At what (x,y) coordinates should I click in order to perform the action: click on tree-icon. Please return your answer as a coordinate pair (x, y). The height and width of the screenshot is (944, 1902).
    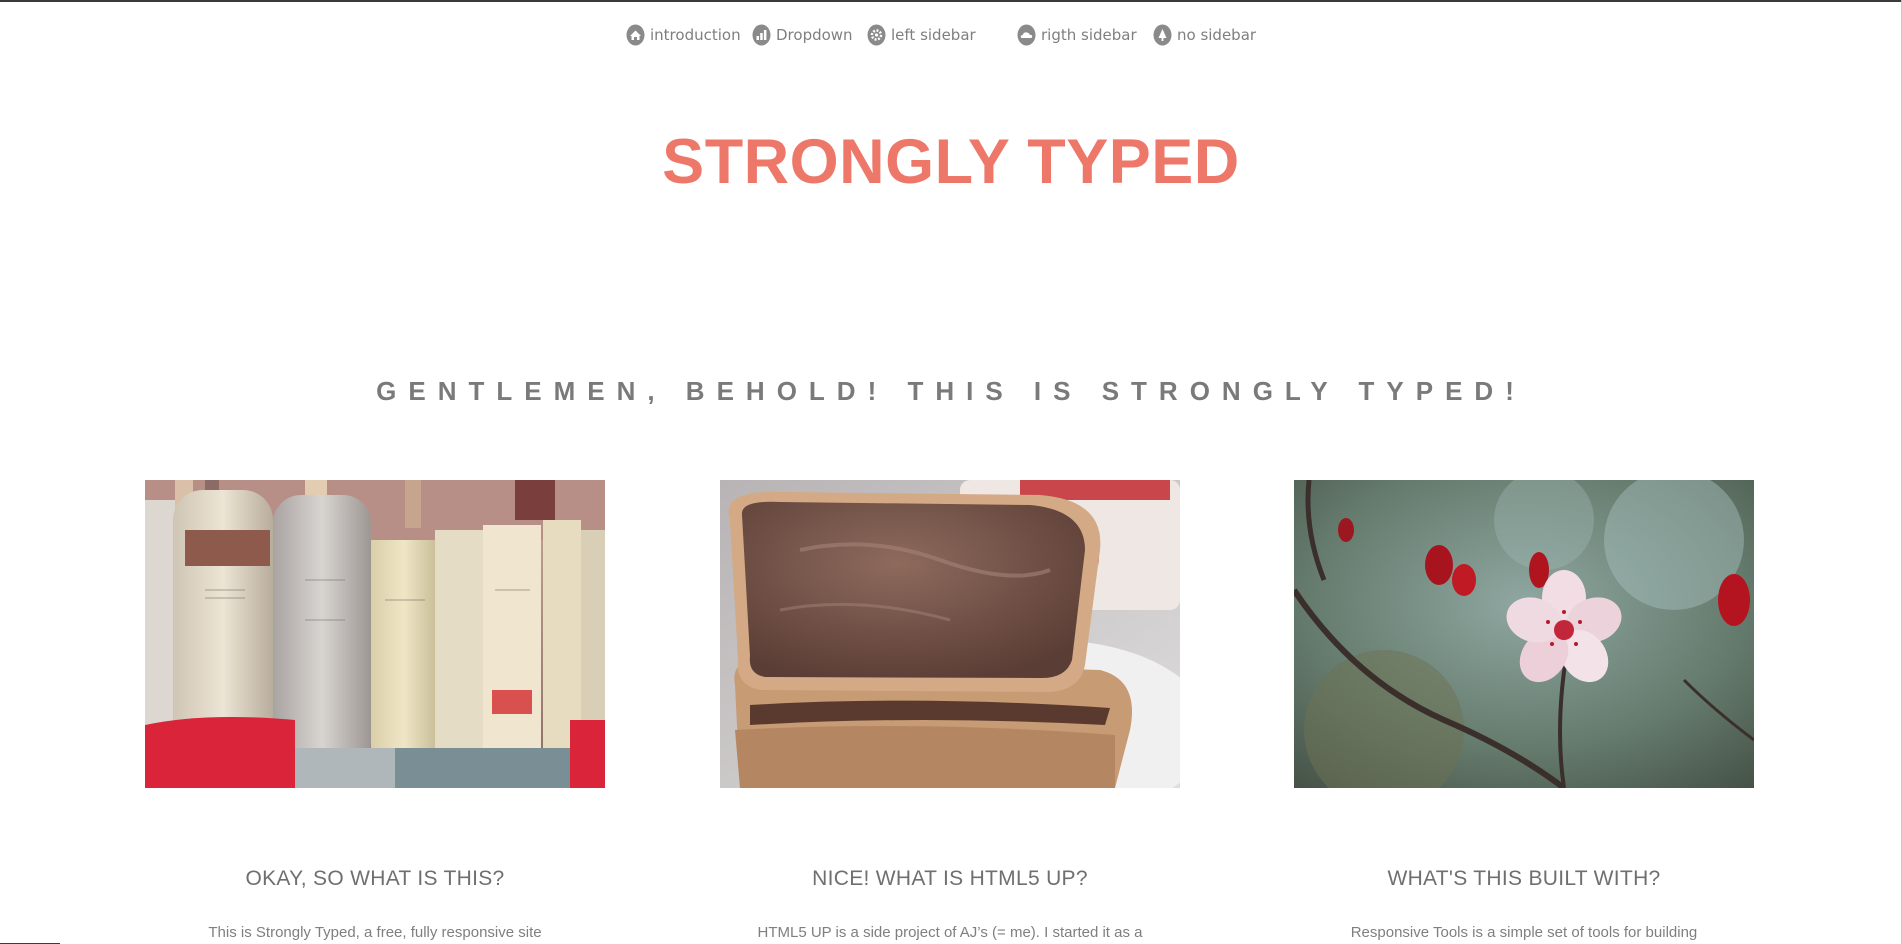
    Looking at the image, I should click on (1162, 35).